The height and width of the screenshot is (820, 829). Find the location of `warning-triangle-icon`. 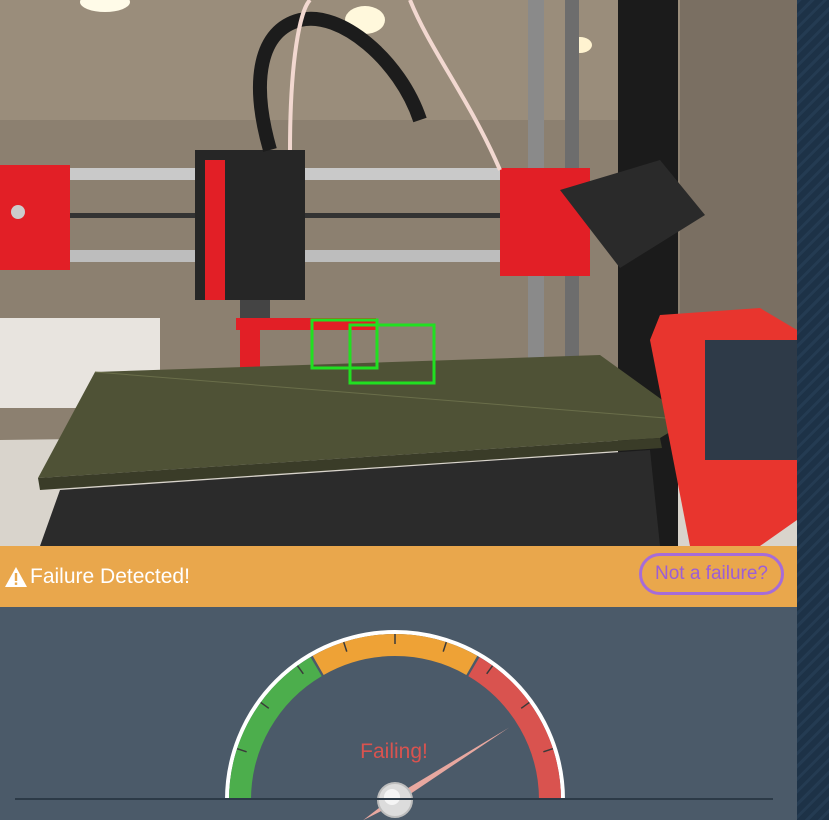

warning-triangle-icon is located at coordinates (16, 576).